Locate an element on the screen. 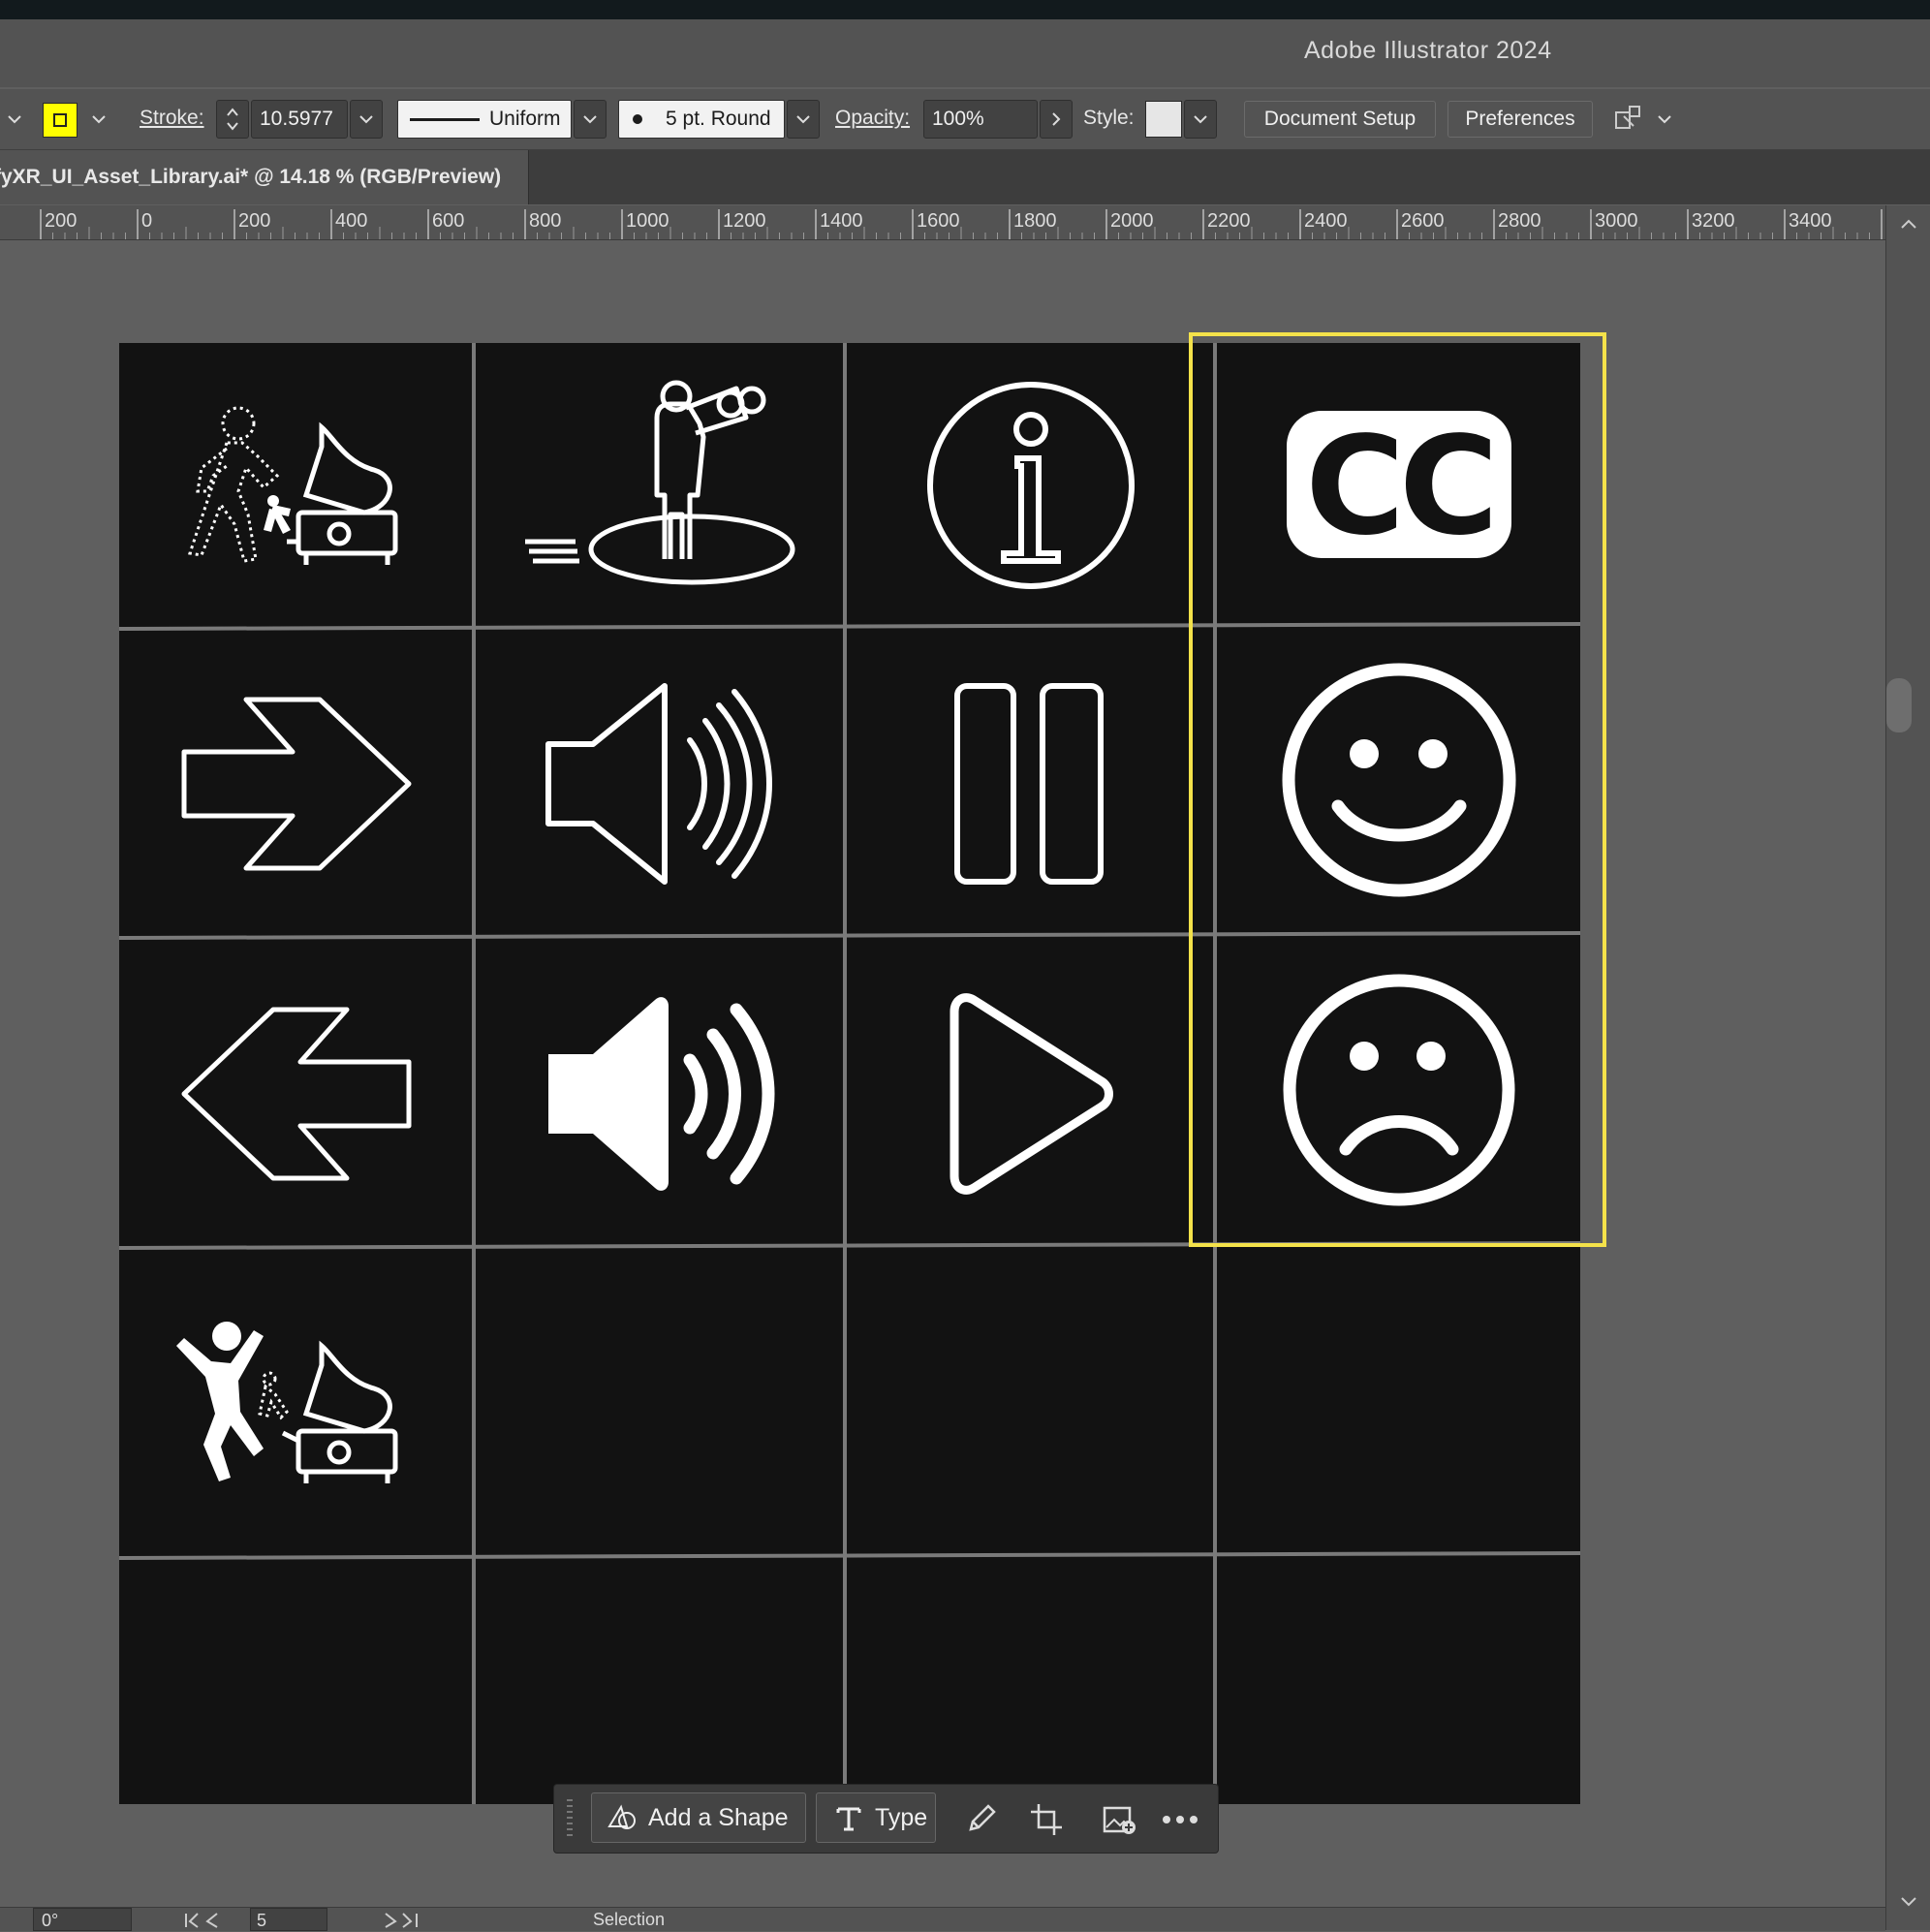 This screenshot has height=1932, width=1930. brush-value: 5 pt. Round is located at coordinates (718, 119).